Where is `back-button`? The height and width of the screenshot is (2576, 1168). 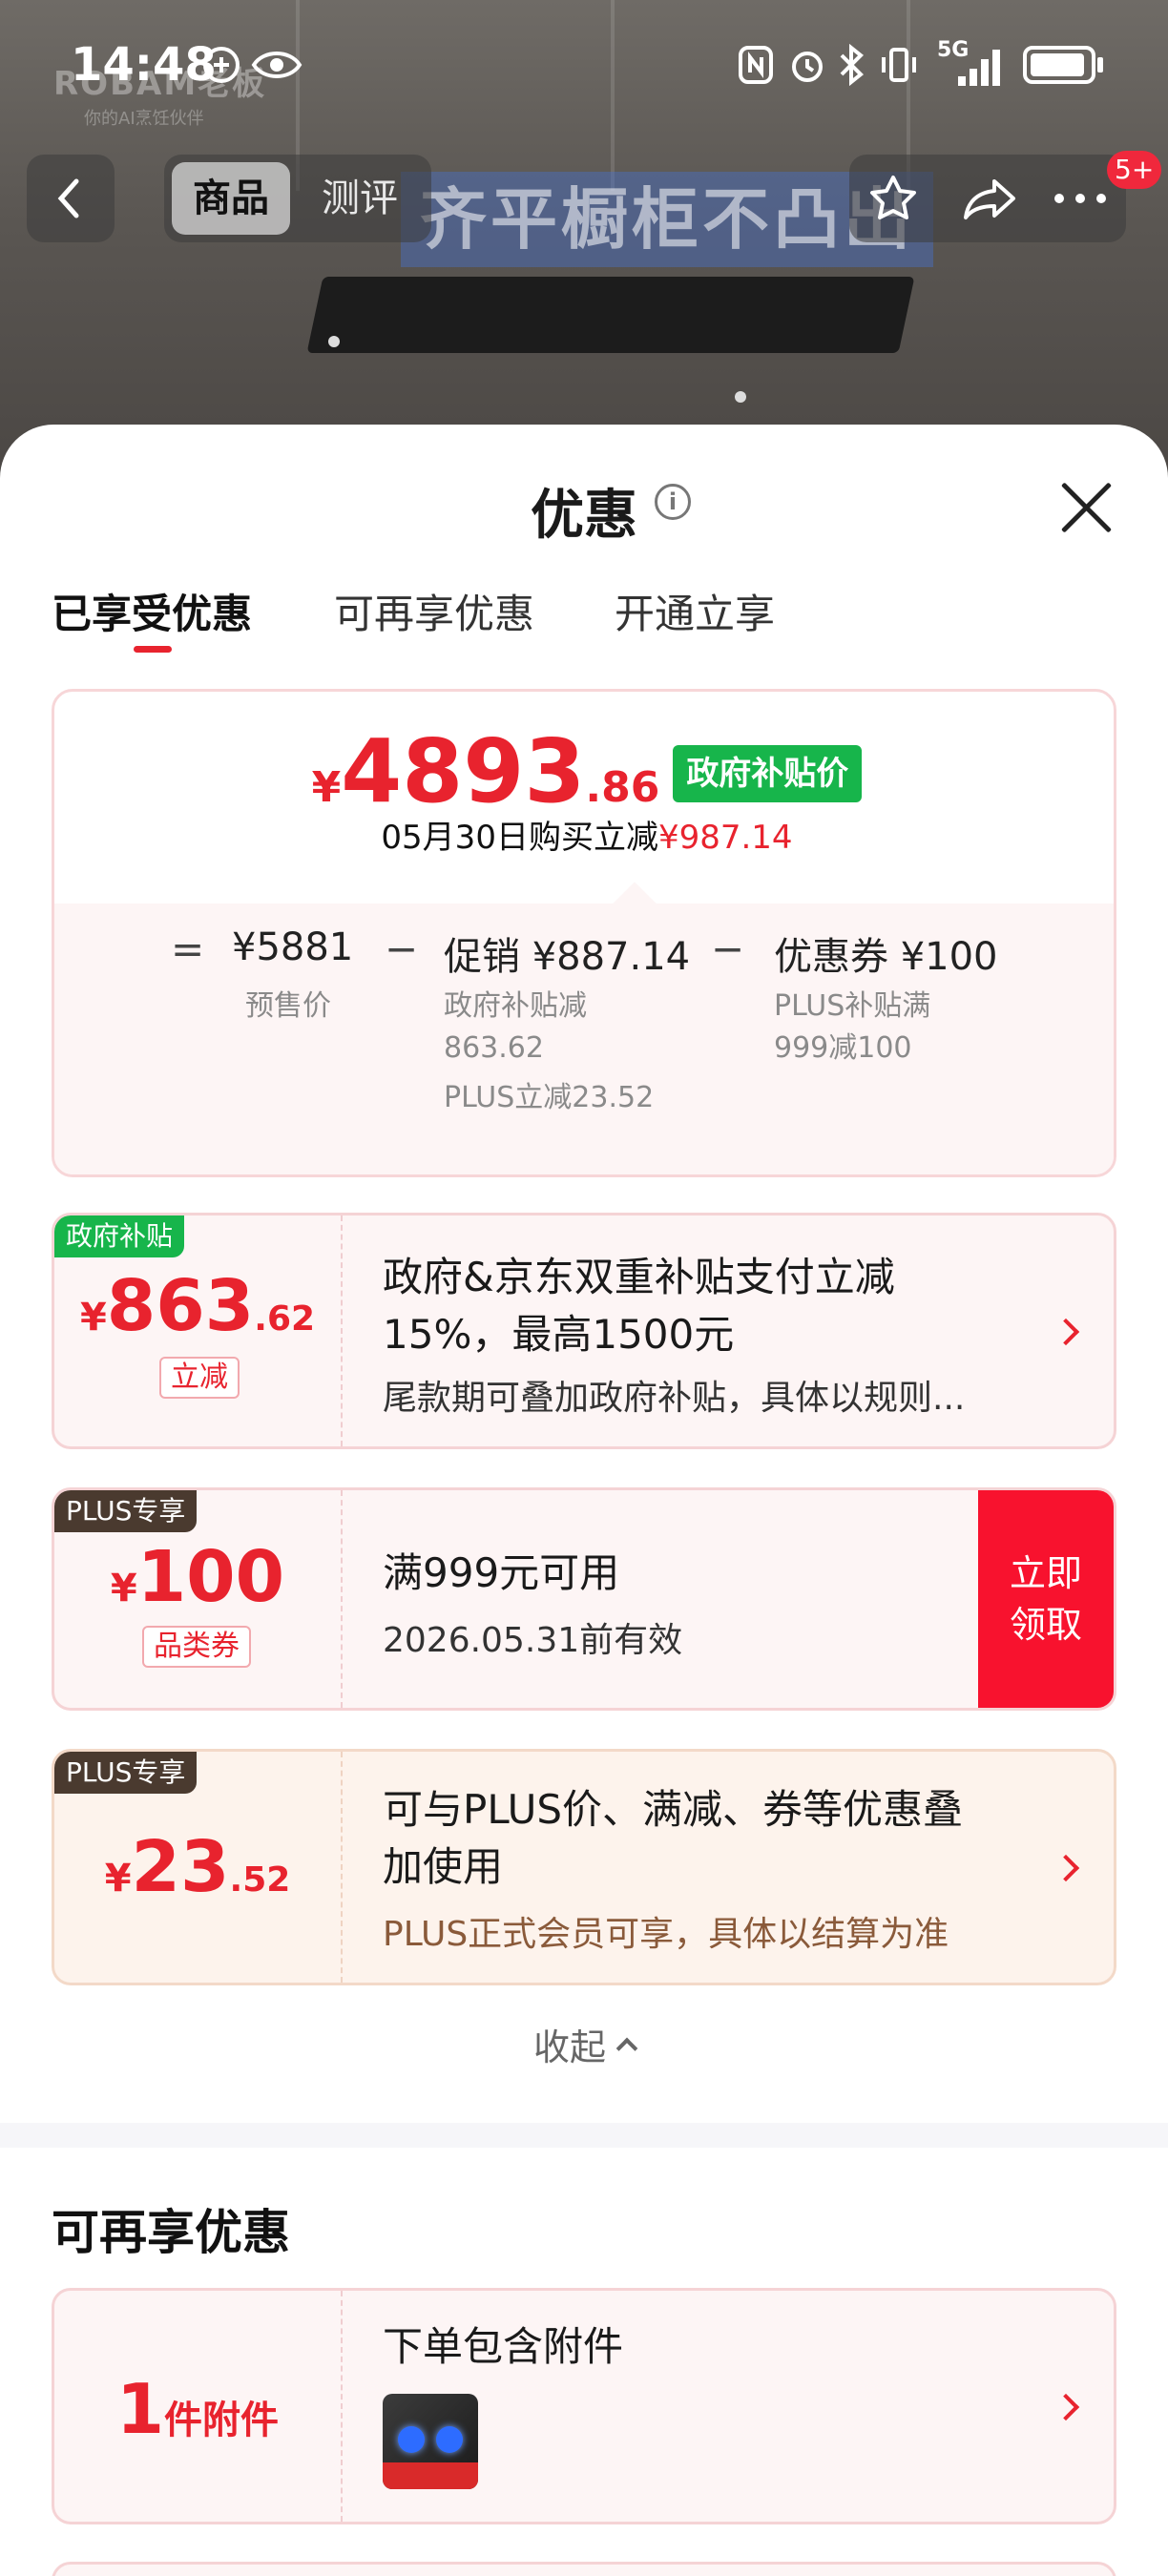 back-button is located at coordinates (71, 198).